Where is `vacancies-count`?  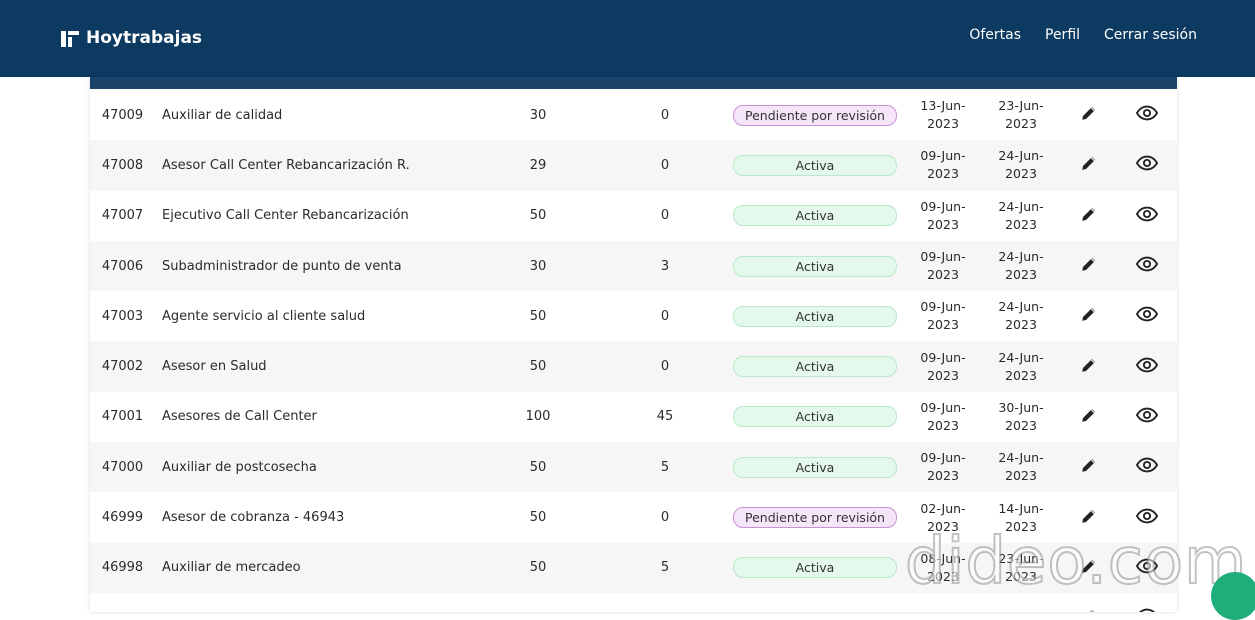
vacancies-count is located at coordinates (538, 602).